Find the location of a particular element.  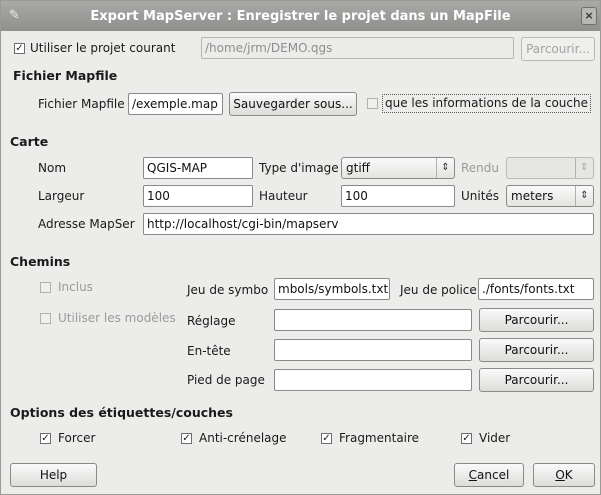

paths-section-title: Chemins is located at coordinates (40, 261).